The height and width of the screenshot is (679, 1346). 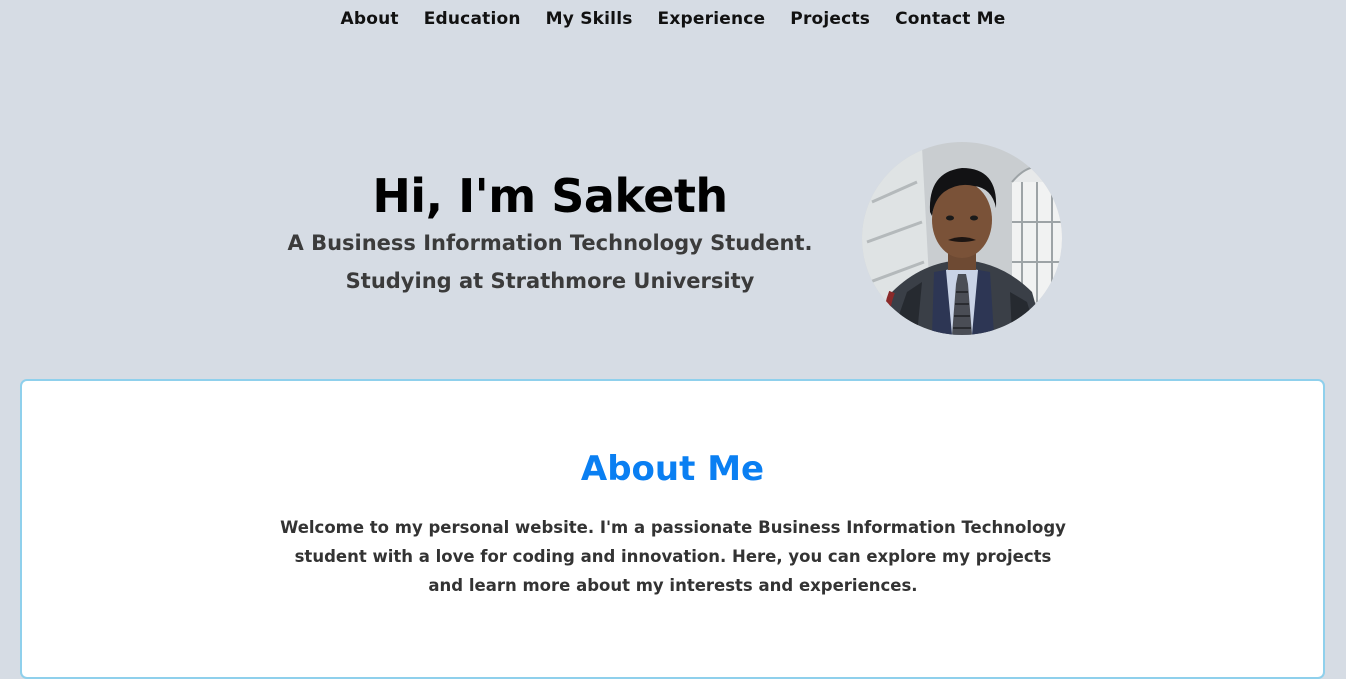 I want to click on nav-link-my-skills: My Skills, so click(x=589, y=19).